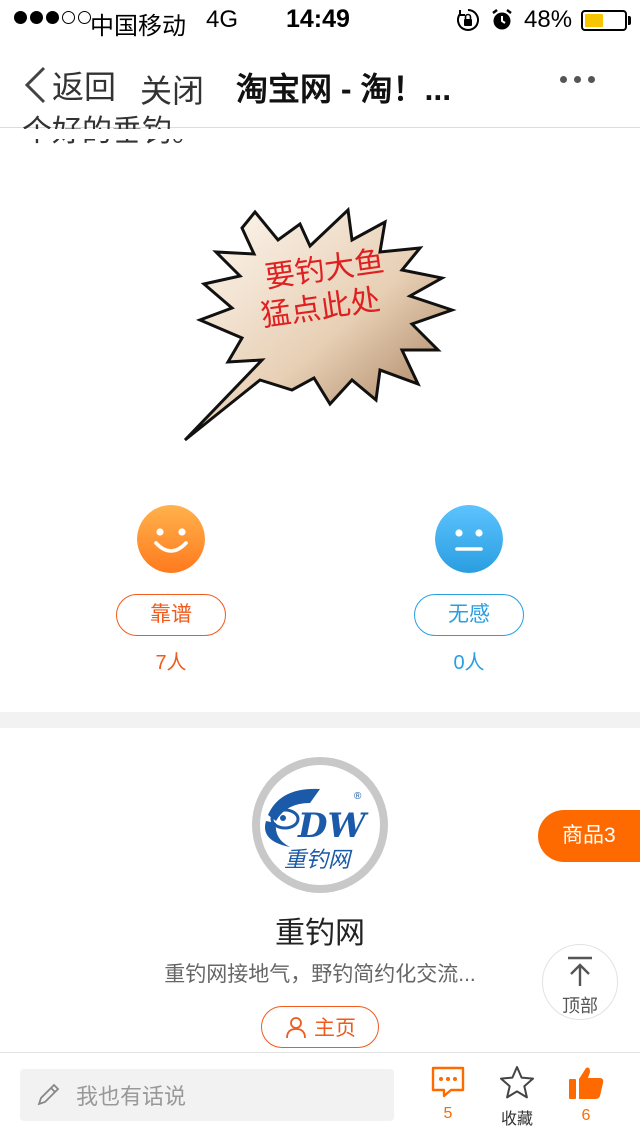  What do you see at coordinates (469, 615) in the screenshot?
I see `indifferent-button: 无感` at bounding box center [469, 615].